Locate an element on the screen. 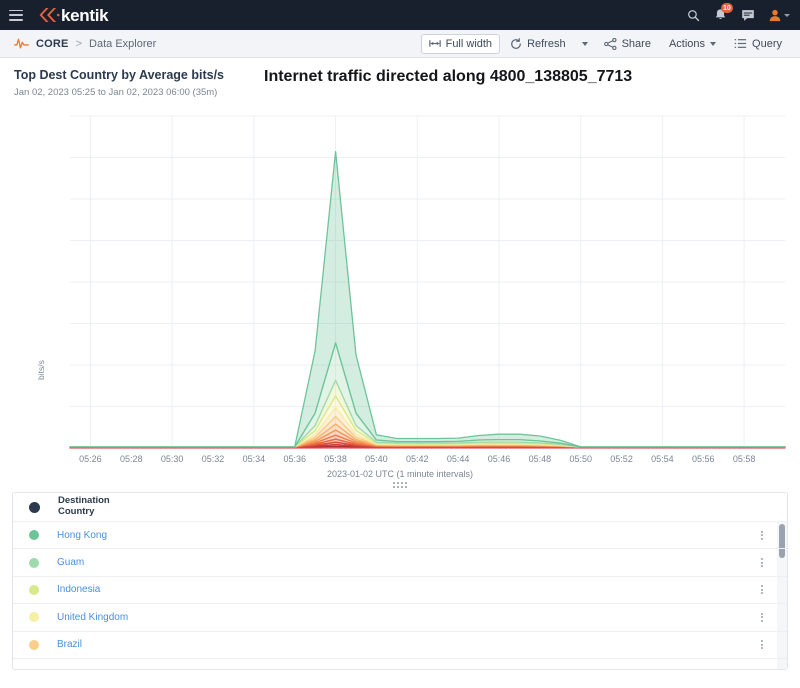  query-list-icon is located at coordinates (740, 43).